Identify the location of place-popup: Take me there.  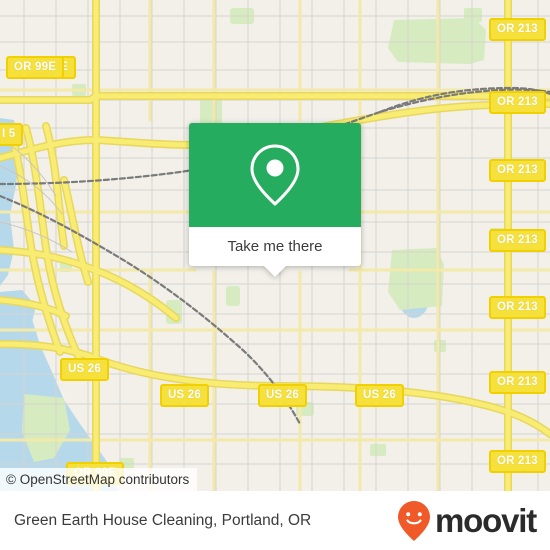
(275, 200).